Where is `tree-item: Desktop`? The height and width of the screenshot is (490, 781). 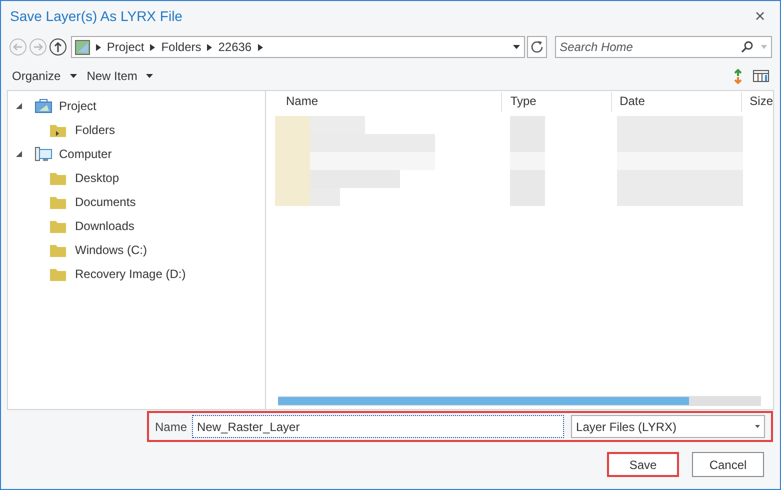 tree-item: Desktop is located at coordinates (97, 178).